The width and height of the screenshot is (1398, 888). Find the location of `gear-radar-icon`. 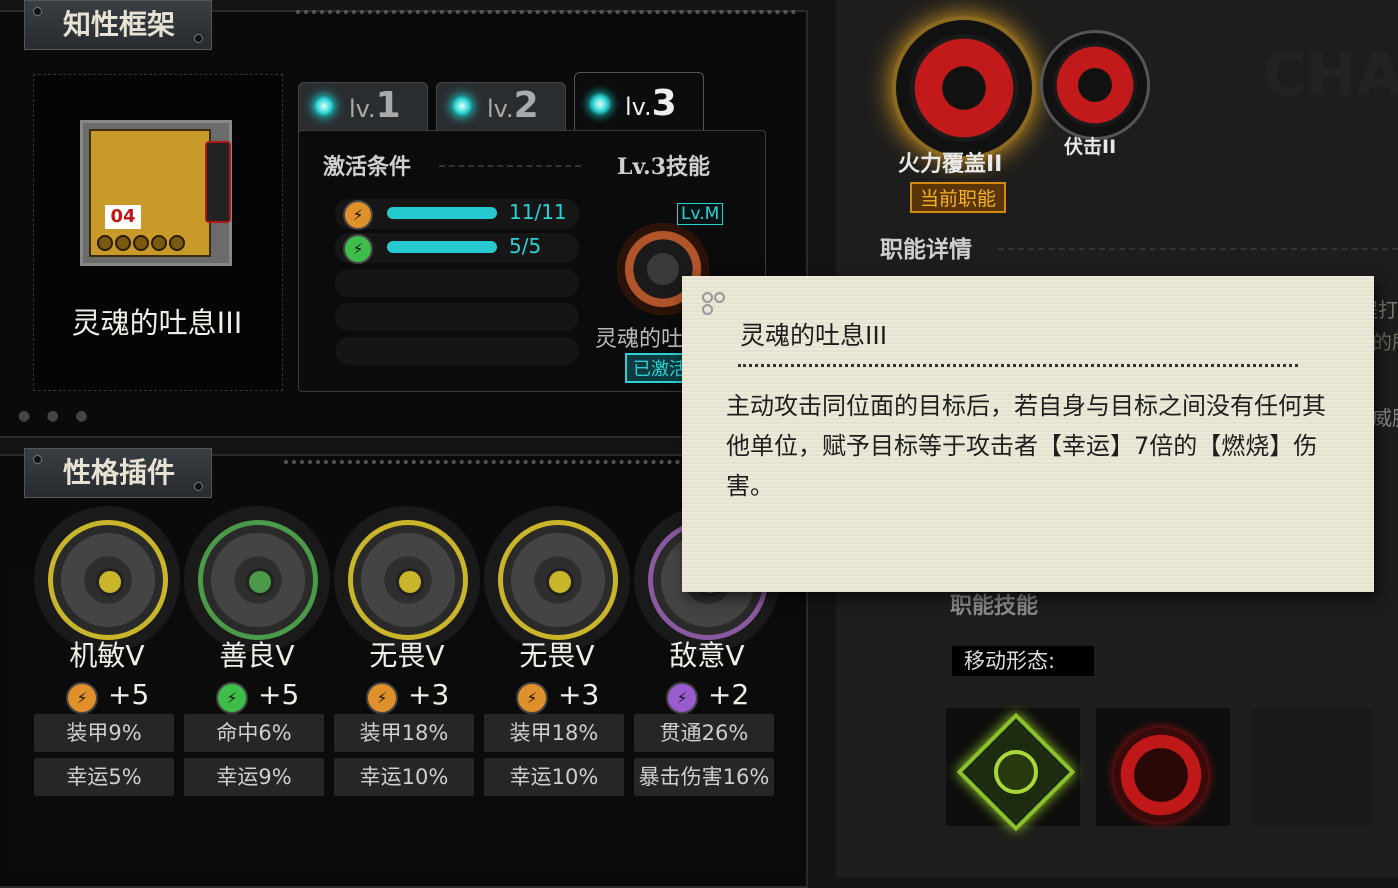

gear-radar-icon is located at coordinates (1095, 85).